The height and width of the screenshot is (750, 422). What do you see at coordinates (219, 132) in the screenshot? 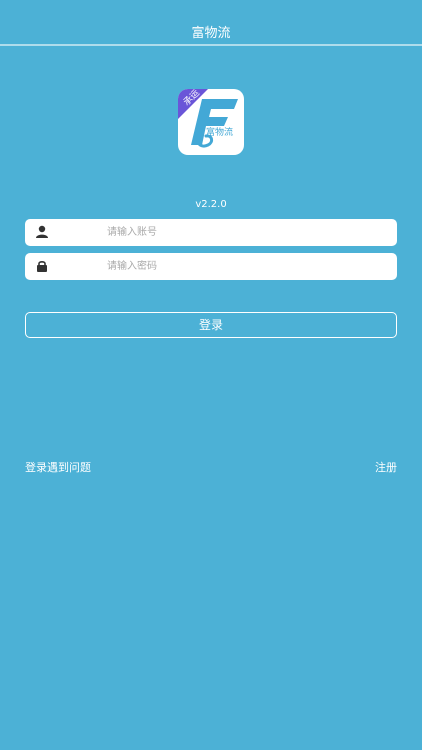
I see `logo-brand-text: 富物流` at bounding box center [219, 132].